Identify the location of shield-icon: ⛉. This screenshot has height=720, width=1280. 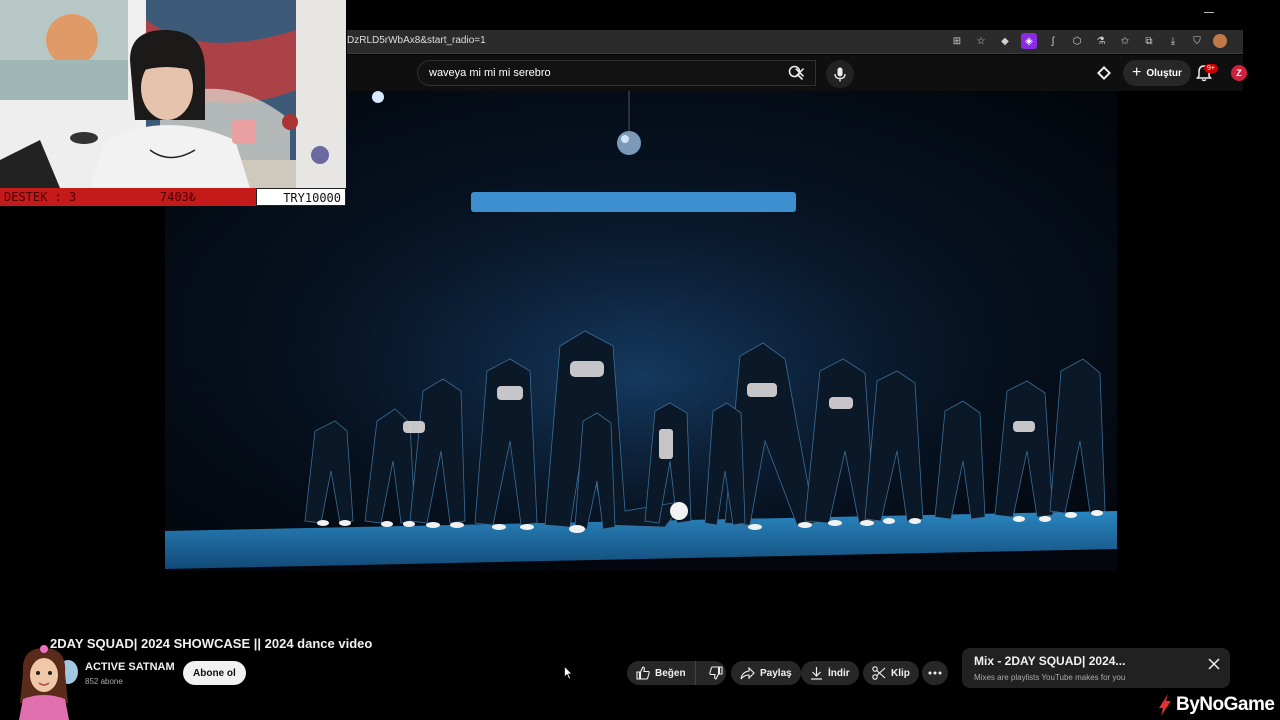
(1197, 41).